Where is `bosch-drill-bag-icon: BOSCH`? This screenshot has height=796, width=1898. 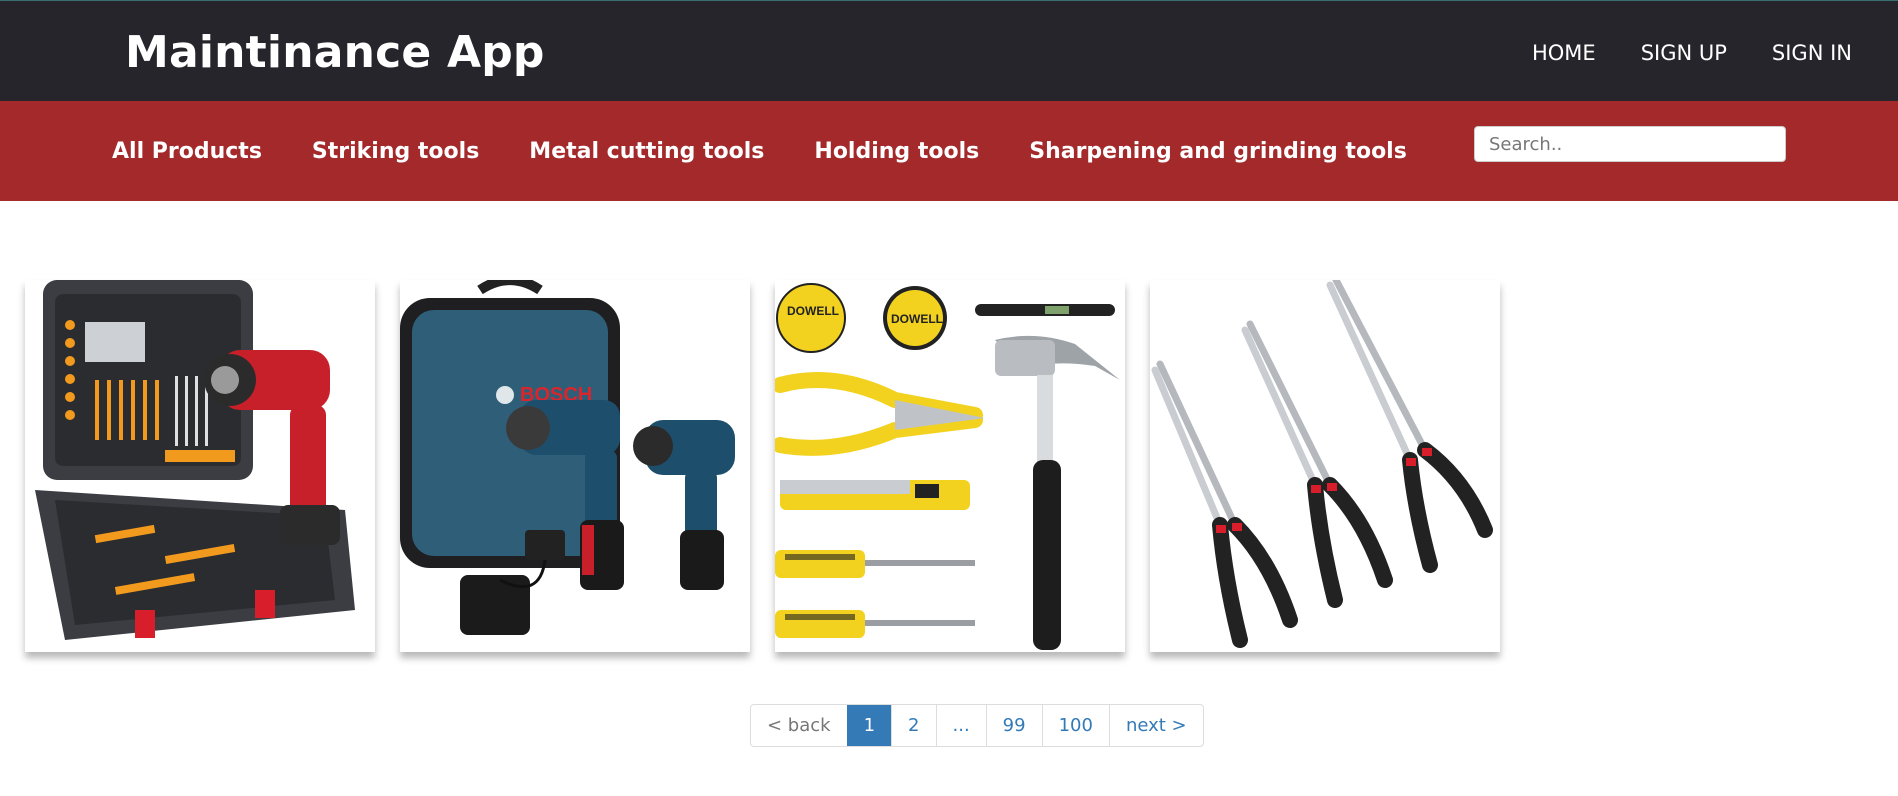
bosch-drill-bag-icon: BOSCH is located at coordinates (567, 457).